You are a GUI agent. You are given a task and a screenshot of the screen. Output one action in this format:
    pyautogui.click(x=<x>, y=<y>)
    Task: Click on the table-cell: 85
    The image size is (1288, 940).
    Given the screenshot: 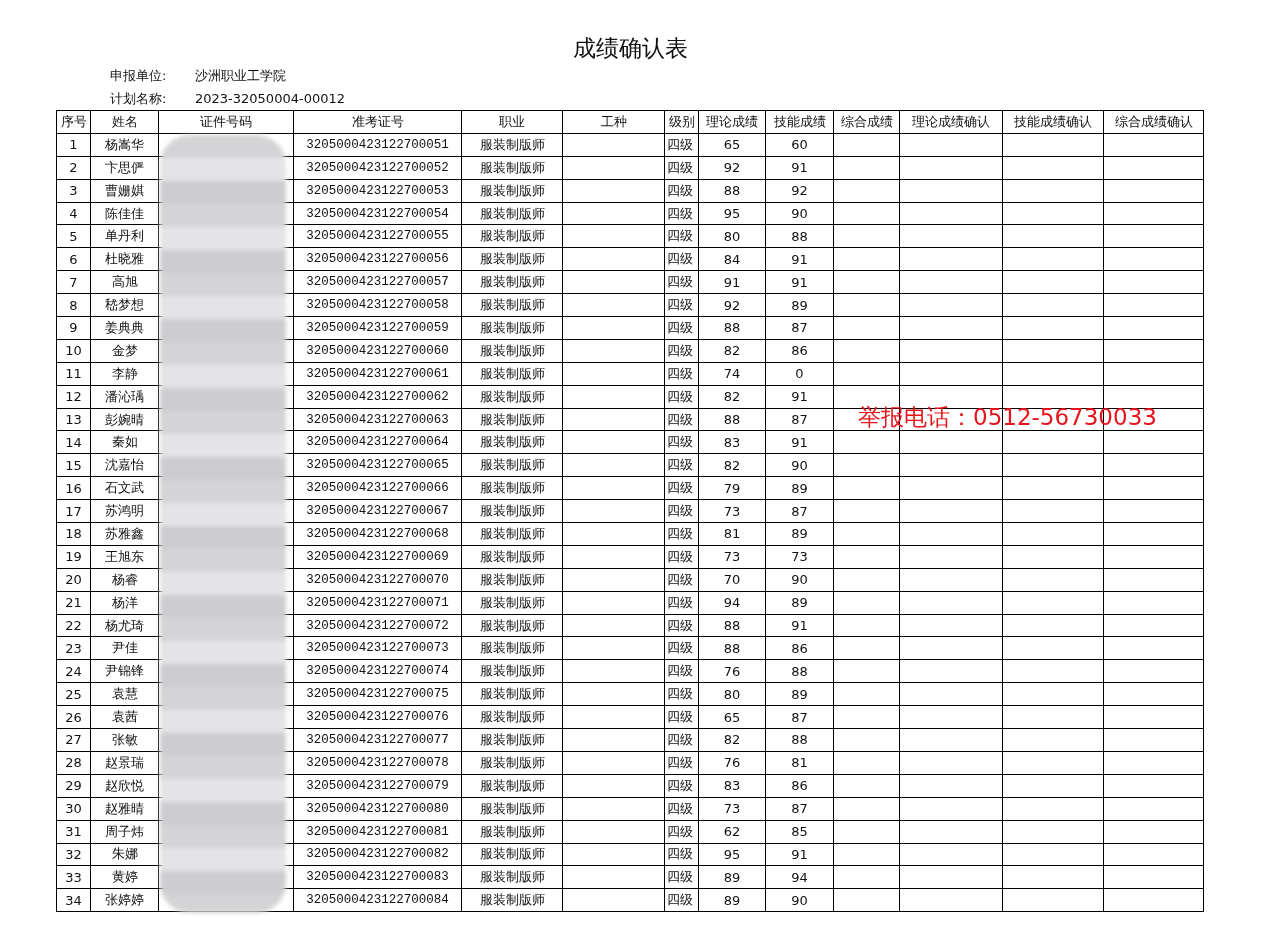 What is the action you would take?
    pyautogui.click(x=799, y=831)
    